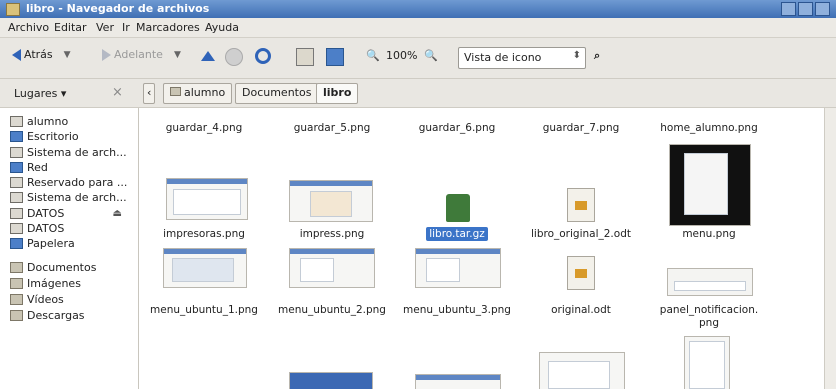 The height and width of the screenshot is (389, 836). I want to click on file-label: guardar_4.png, so click(204, 128).